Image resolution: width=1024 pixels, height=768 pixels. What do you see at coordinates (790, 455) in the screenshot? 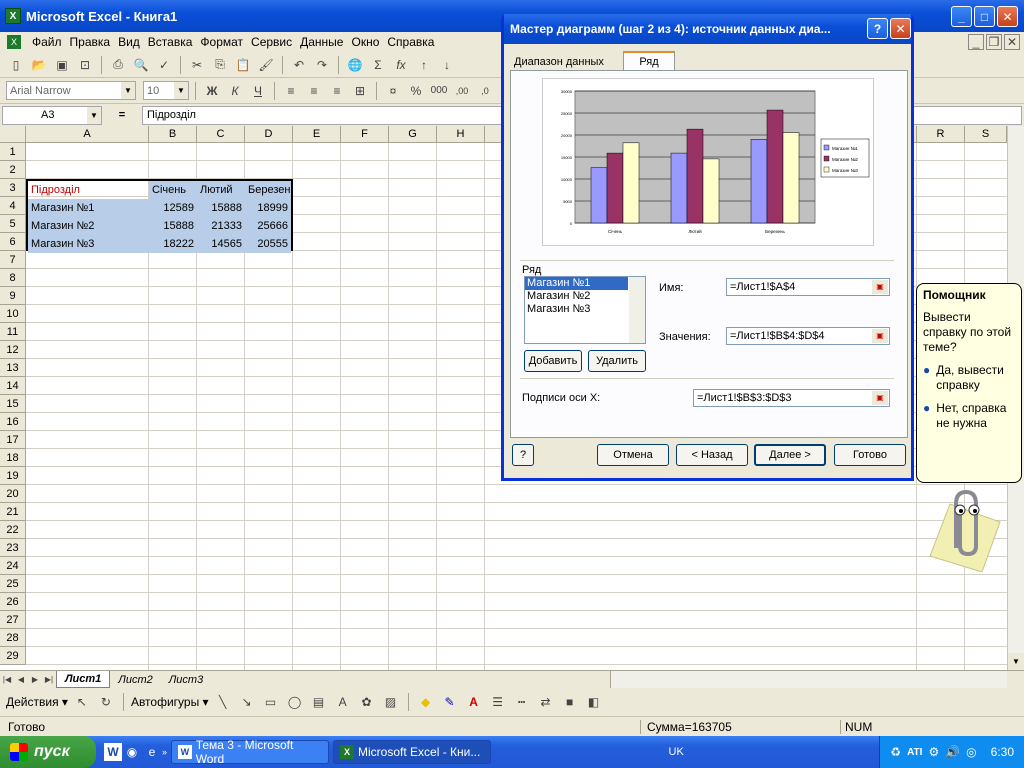
I see `next-button: Далее >` at bounding box center [790, 455].